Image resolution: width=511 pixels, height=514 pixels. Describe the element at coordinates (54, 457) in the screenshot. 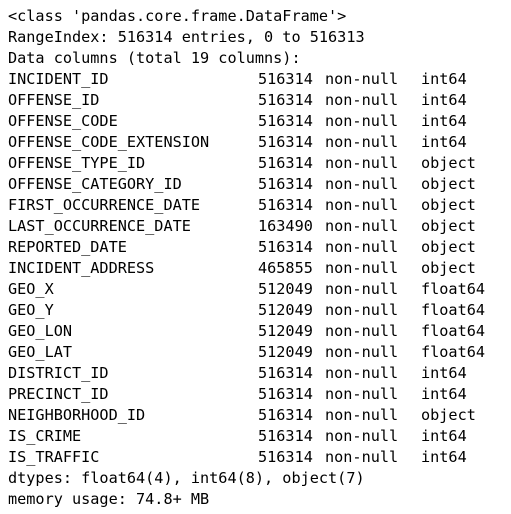

I see `column-name: IS_TRAFFIC` at that location.